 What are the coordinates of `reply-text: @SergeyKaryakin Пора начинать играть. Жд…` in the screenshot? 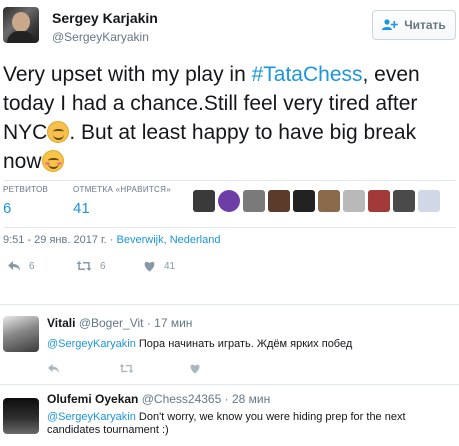 It's located at (247, 344).